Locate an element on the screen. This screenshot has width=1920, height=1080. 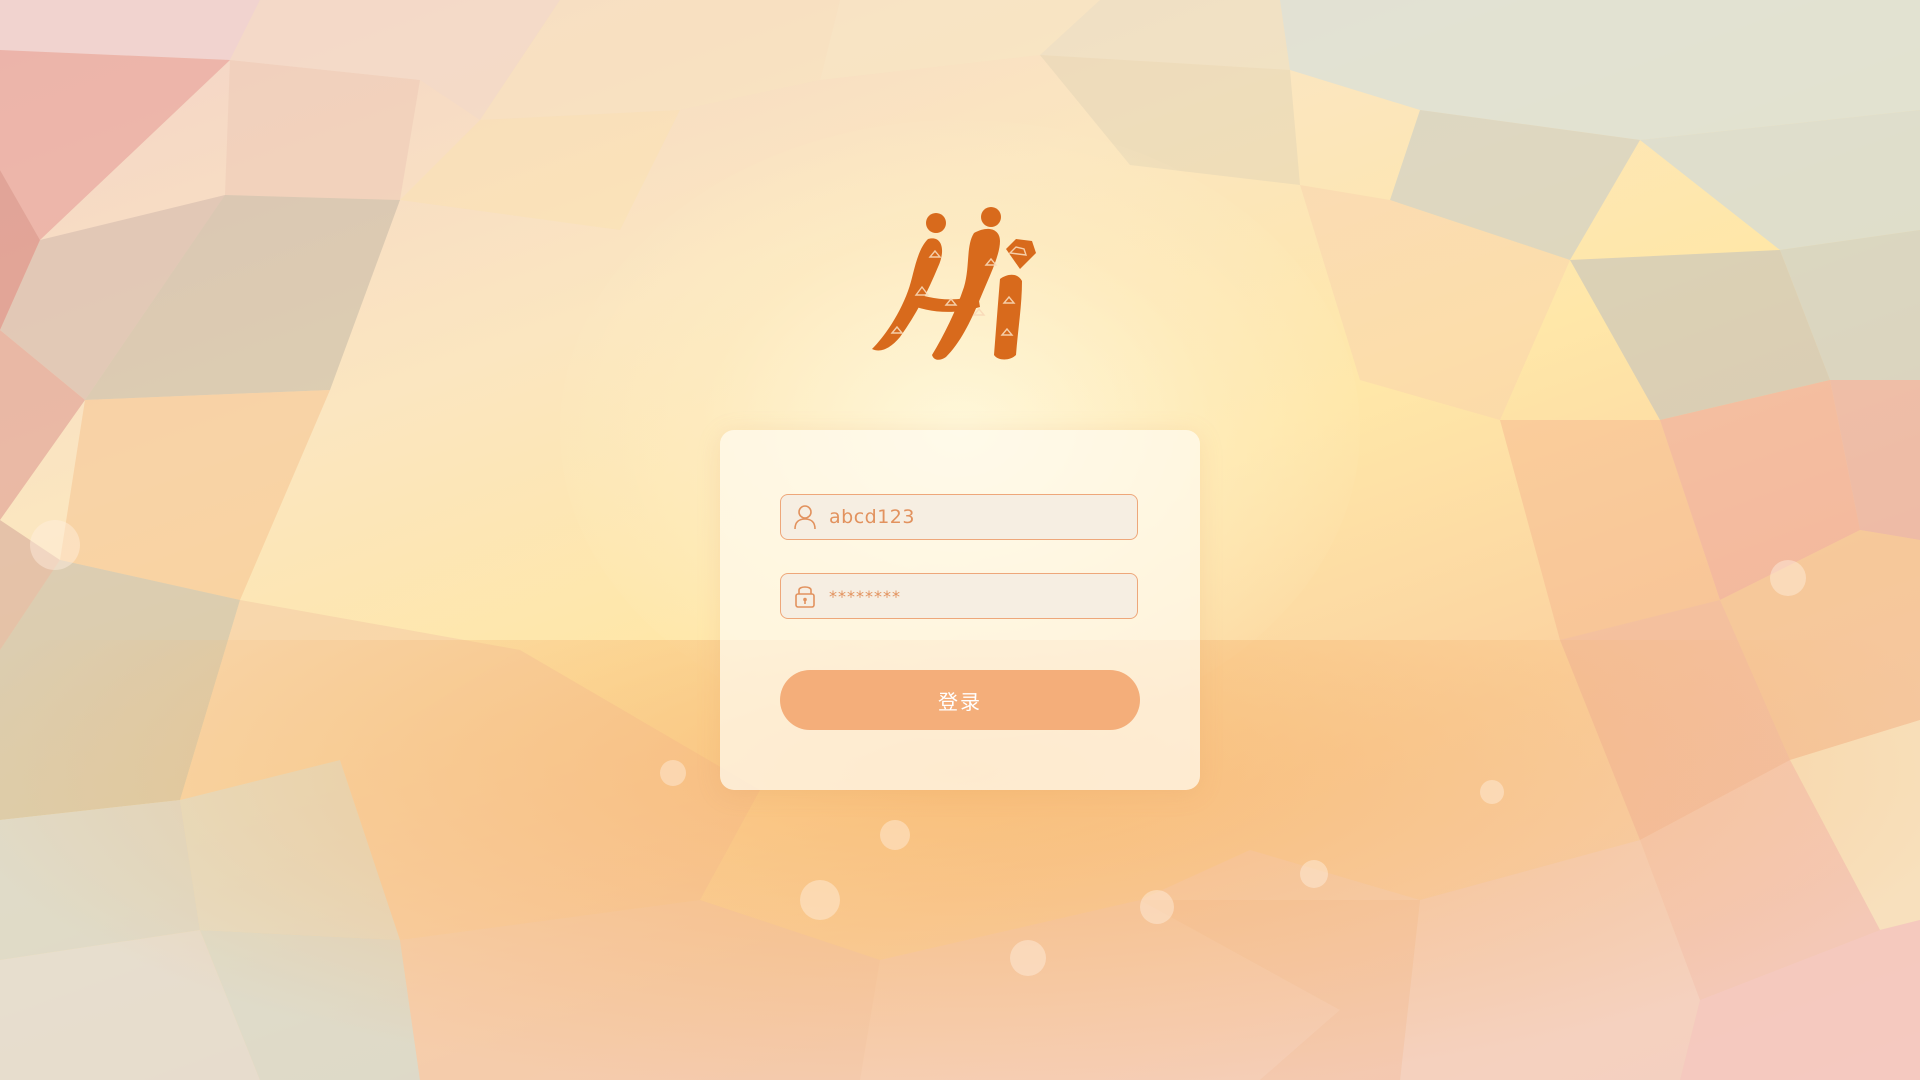
login-card: abcd123 ******** 登录 is located at coordinates (960, 610).